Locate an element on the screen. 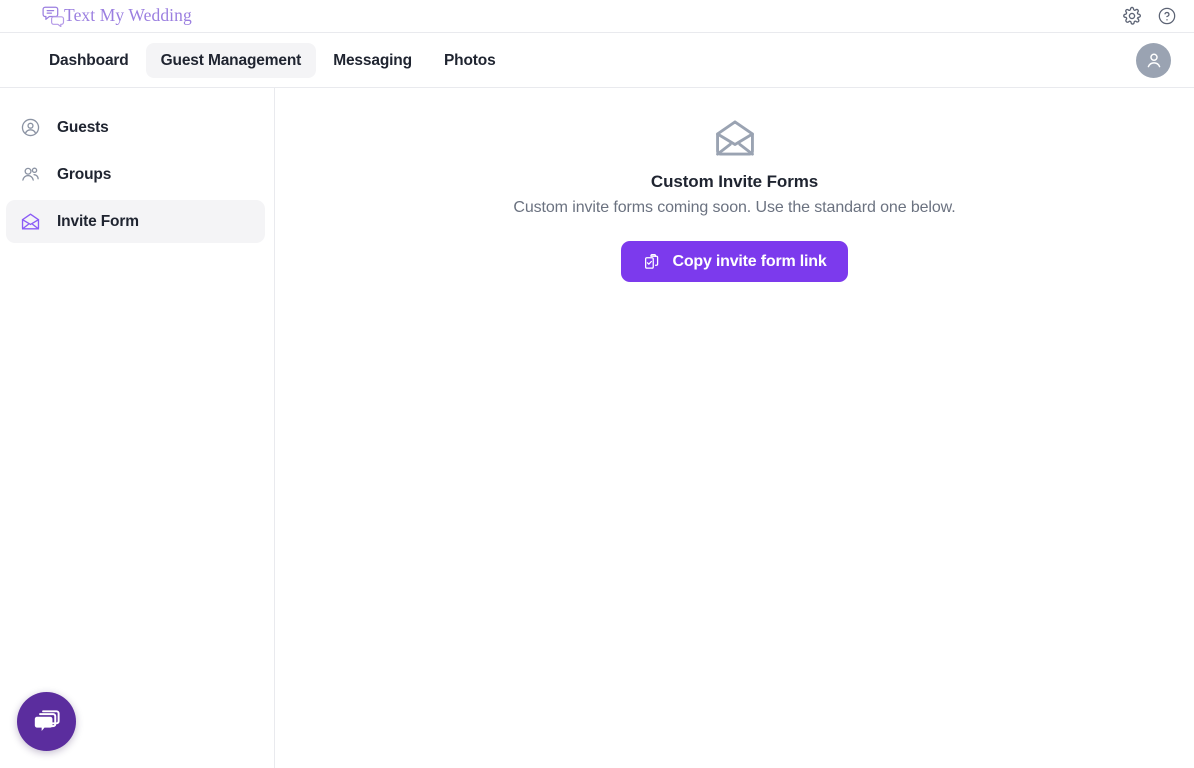 The image size is (1194, 768). user-circle-icon is located at coordinates (30, 127).